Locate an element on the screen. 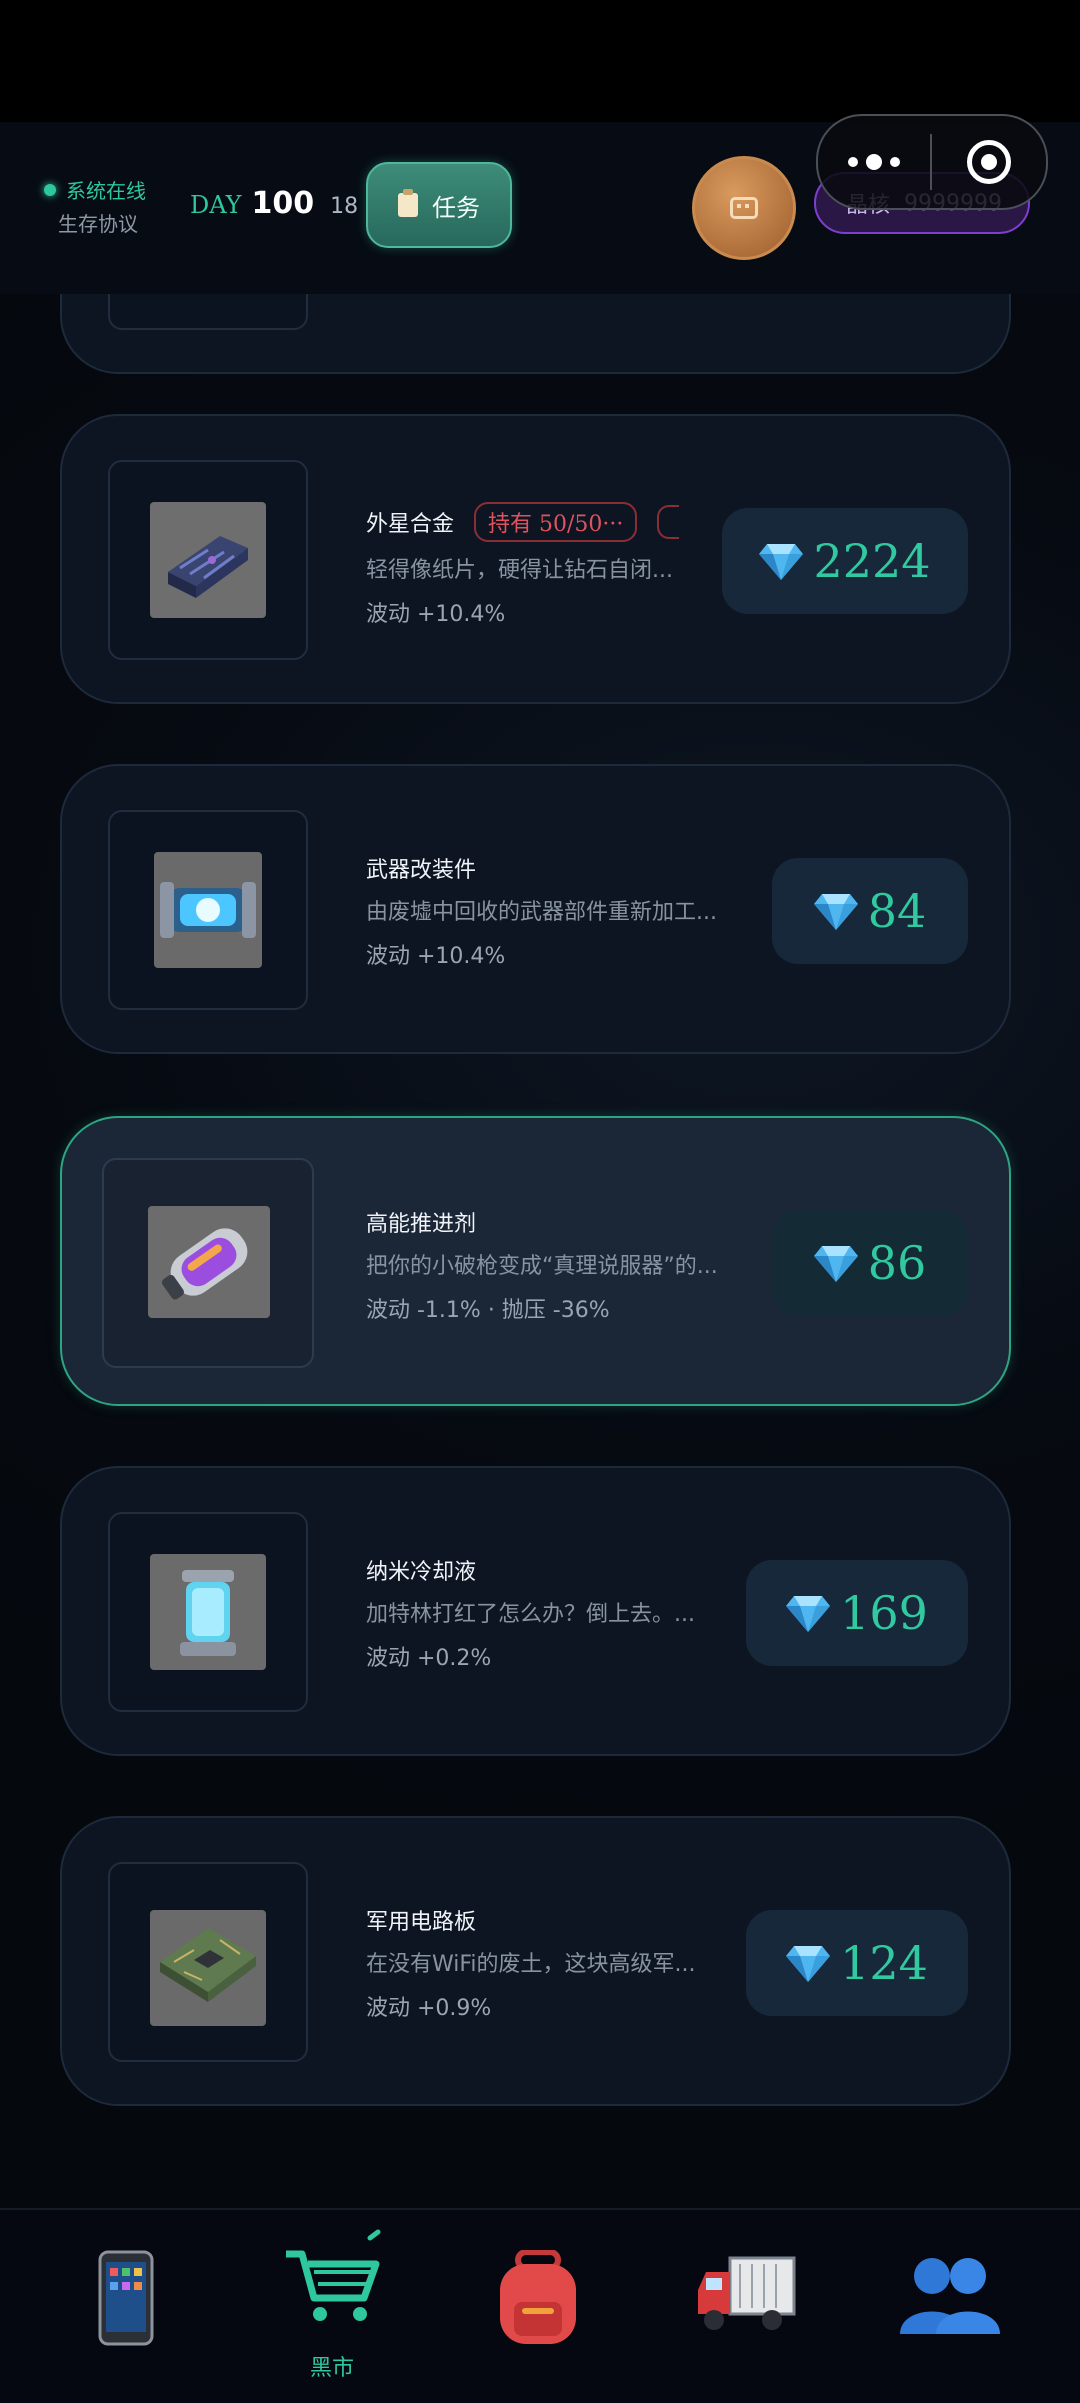 This screenshot has width=1080, height=2403. people-icon is located at coordinates (950, 2296).